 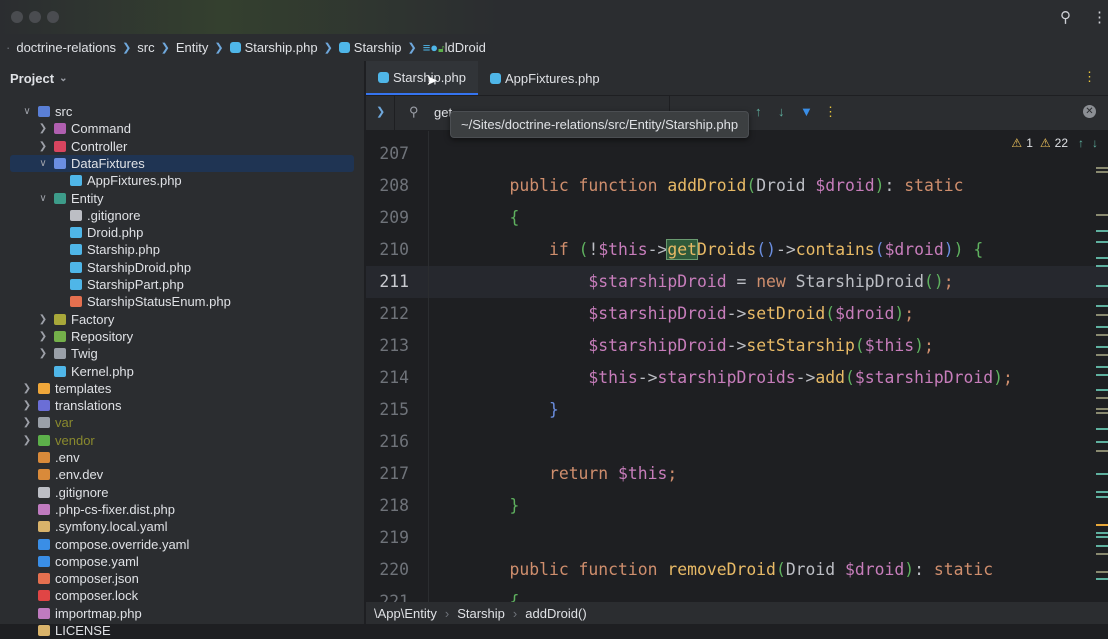 I want to click on line-number: 213, so click(x=387, y=346).